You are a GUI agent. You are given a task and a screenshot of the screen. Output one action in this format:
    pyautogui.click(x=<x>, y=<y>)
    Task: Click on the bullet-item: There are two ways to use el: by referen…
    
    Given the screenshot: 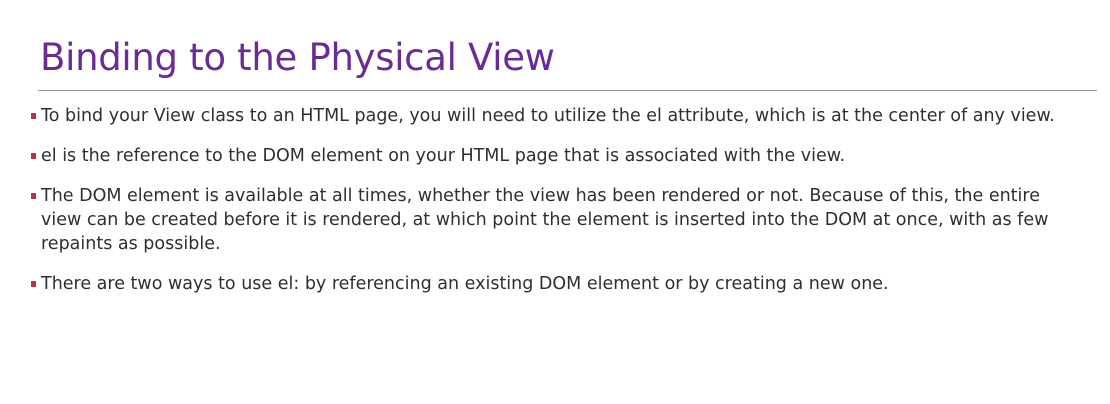 What is the action you would take?
    pyautogui.click(x=555, y=284)
    